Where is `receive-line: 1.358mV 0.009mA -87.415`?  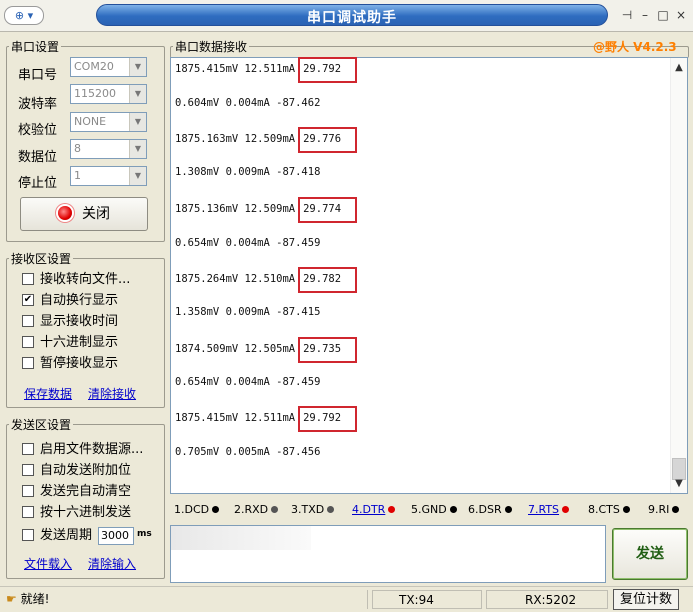
receive-line: 1.358mV 0.009mA -87.415 is located at coordinates (247, 312).